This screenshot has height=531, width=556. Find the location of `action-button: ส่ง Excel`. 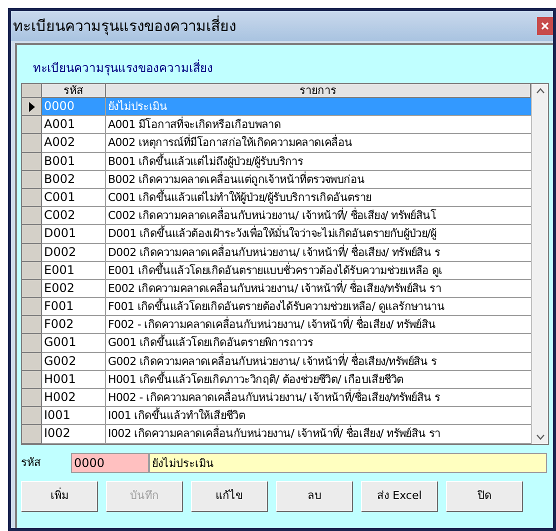

action-button: ส่ง Excel is located at coordinates (399, 496).